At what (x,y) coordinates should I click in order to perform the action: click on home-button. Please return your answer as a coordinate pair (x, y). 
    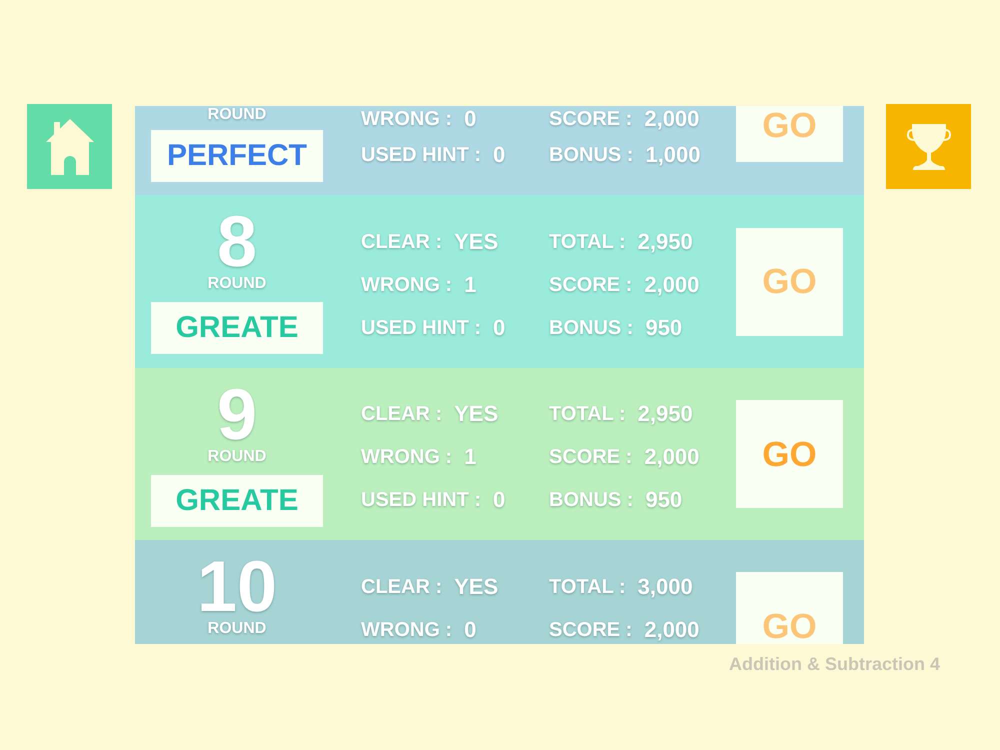
    Looking at the image, I should click on (69, 146).